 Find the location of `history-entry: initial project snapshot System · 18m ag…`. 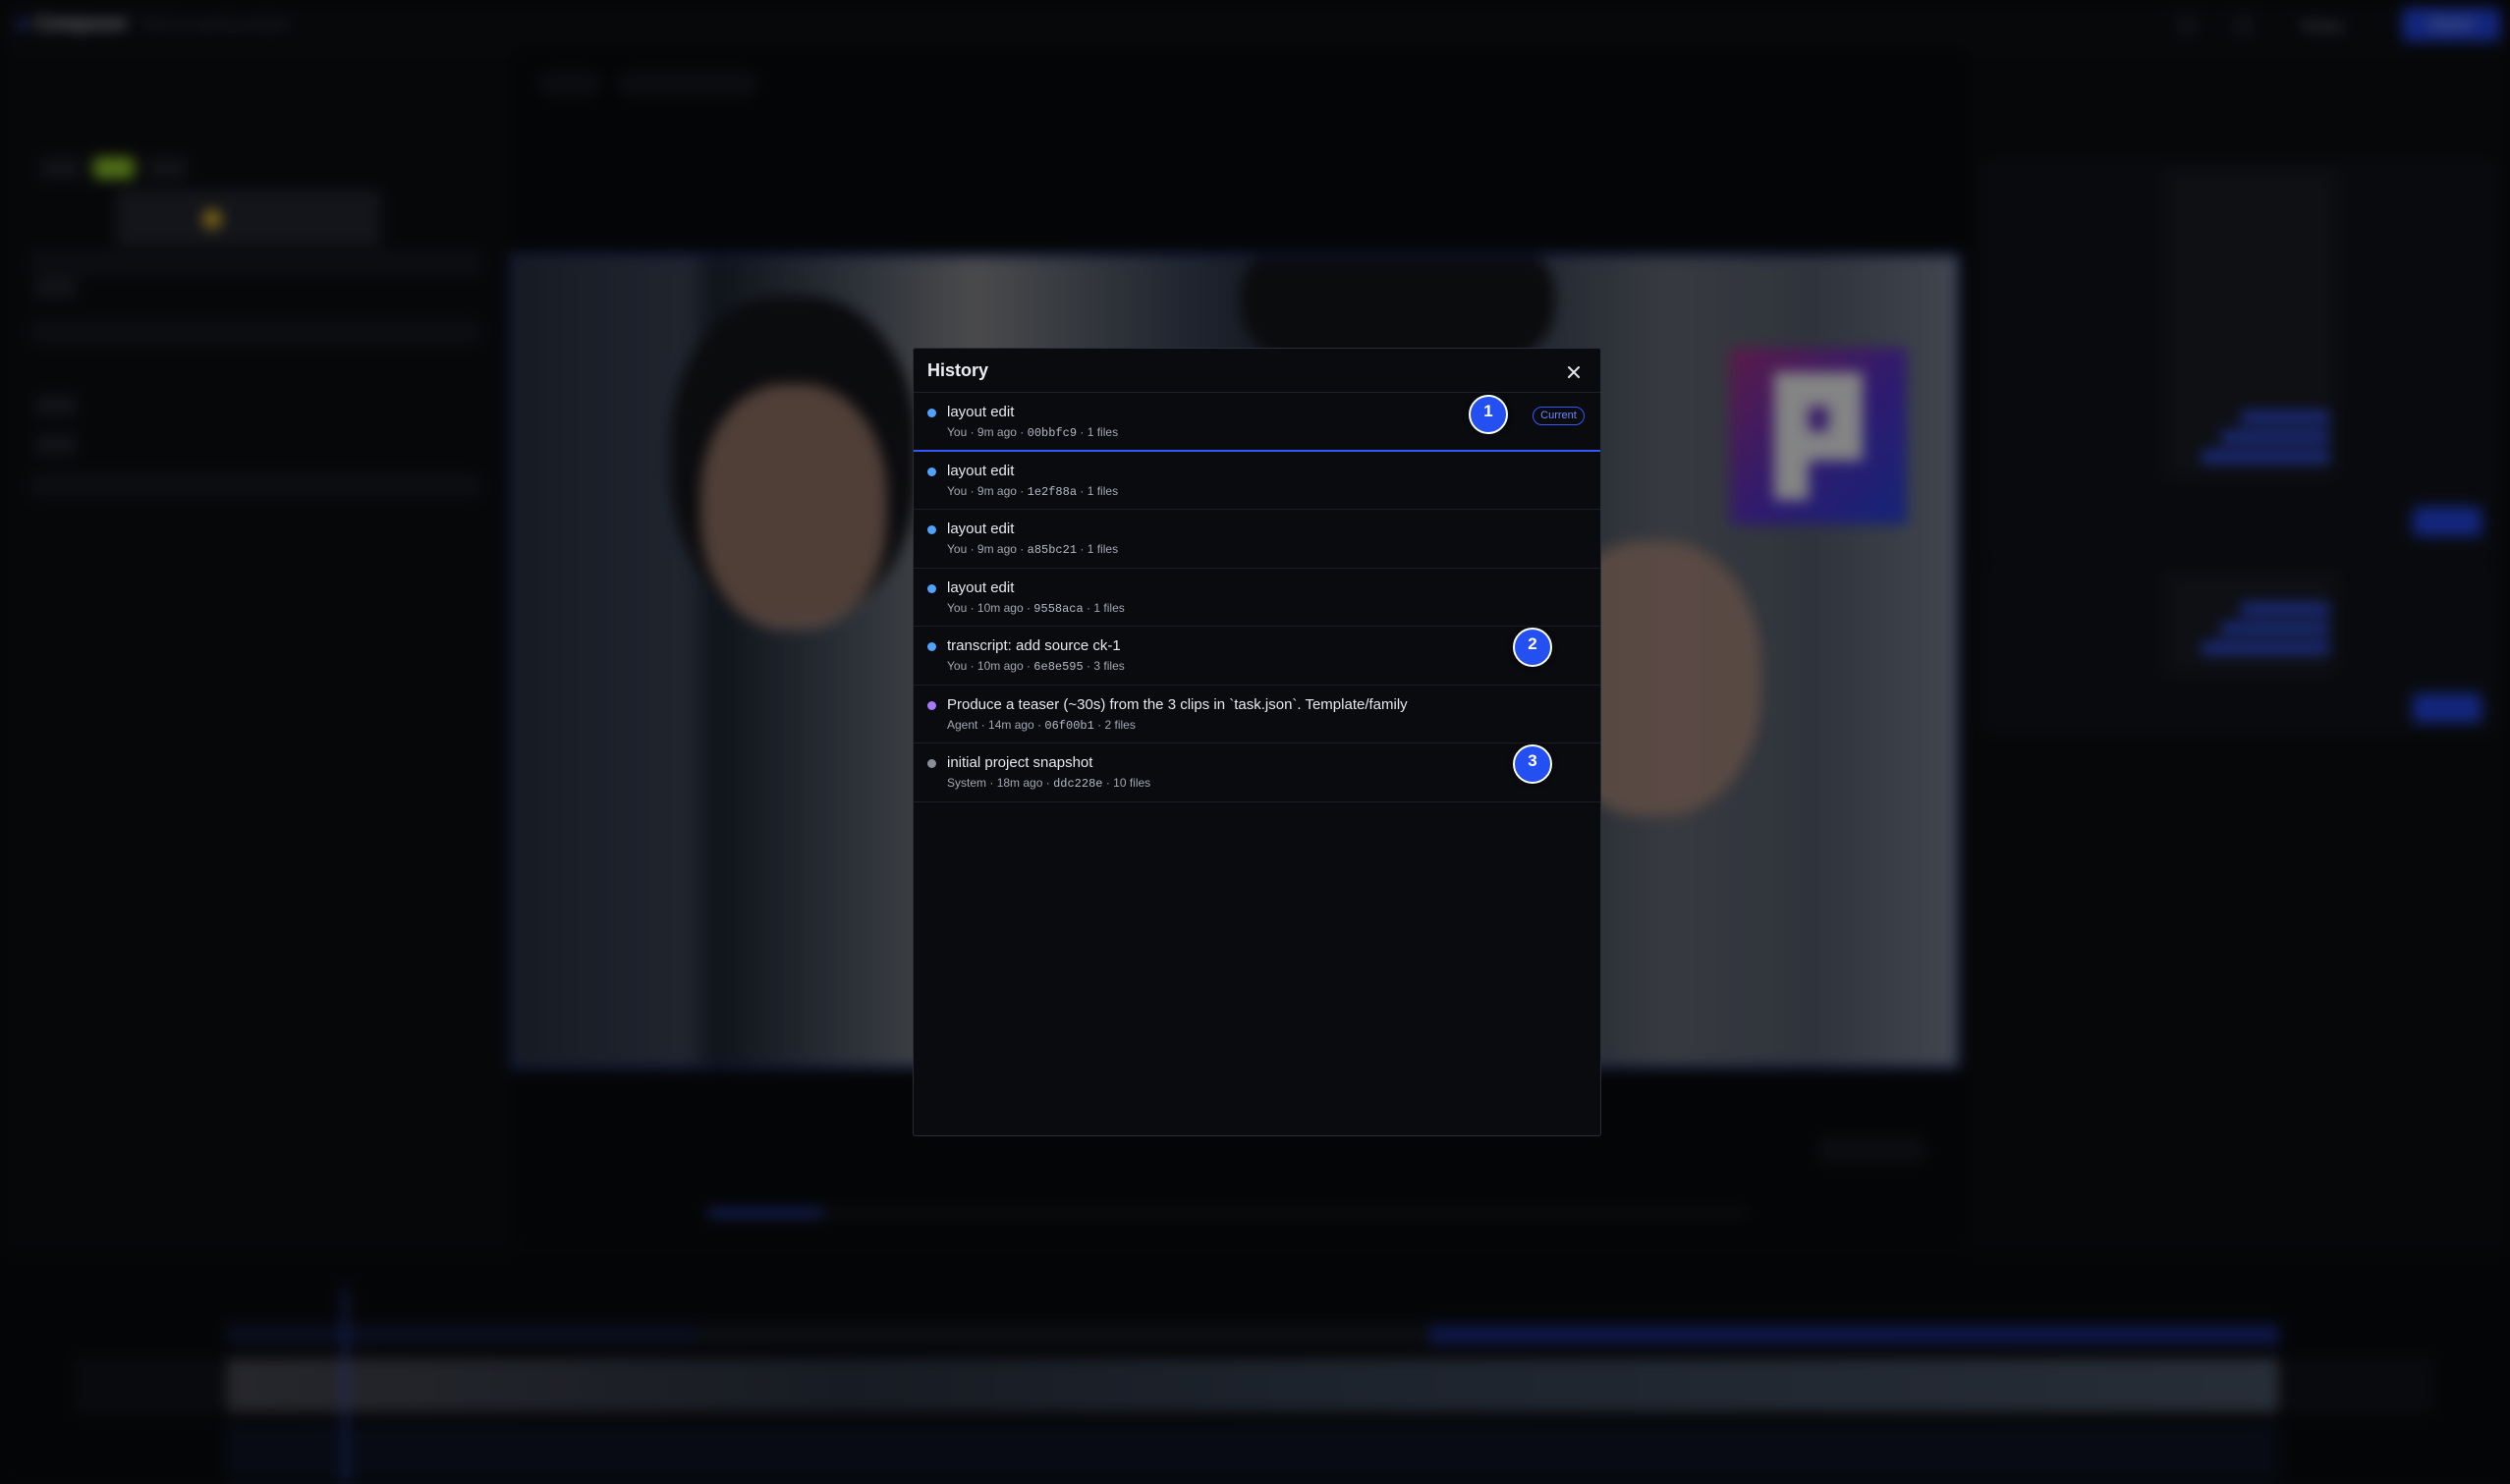

history-entry: initial project snapshot System · 18m ag… is located at coordinates (1257, 772).